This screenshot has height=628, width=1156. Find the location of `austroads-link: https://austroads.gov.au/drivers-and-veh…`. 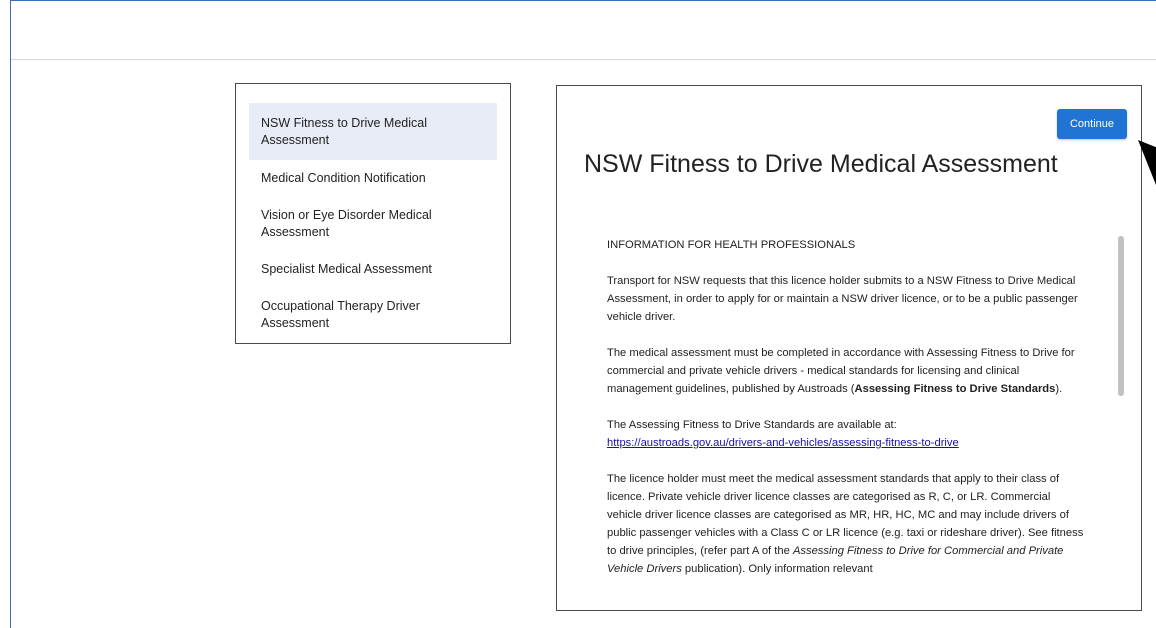

austroads-link: https://austroads.gov.au/drivers-and-veh… is located at coordinates (783, 443).